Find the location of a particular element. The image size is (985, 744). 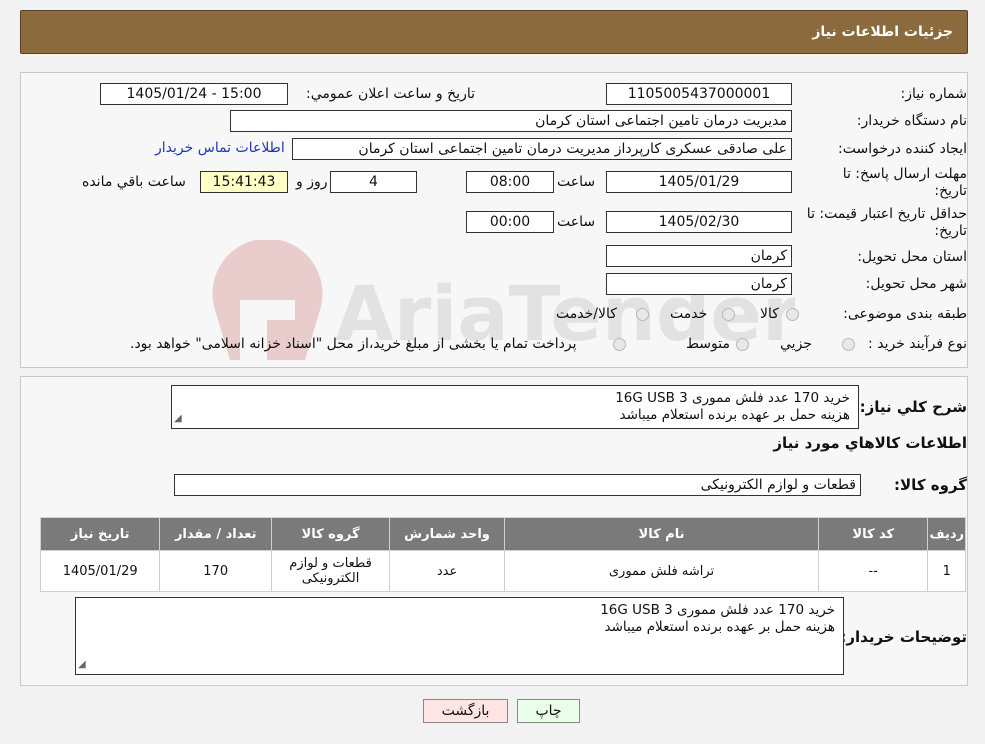

purchase-type-label: نوع فرآيند خريد : is located at coordinates (917, 344).